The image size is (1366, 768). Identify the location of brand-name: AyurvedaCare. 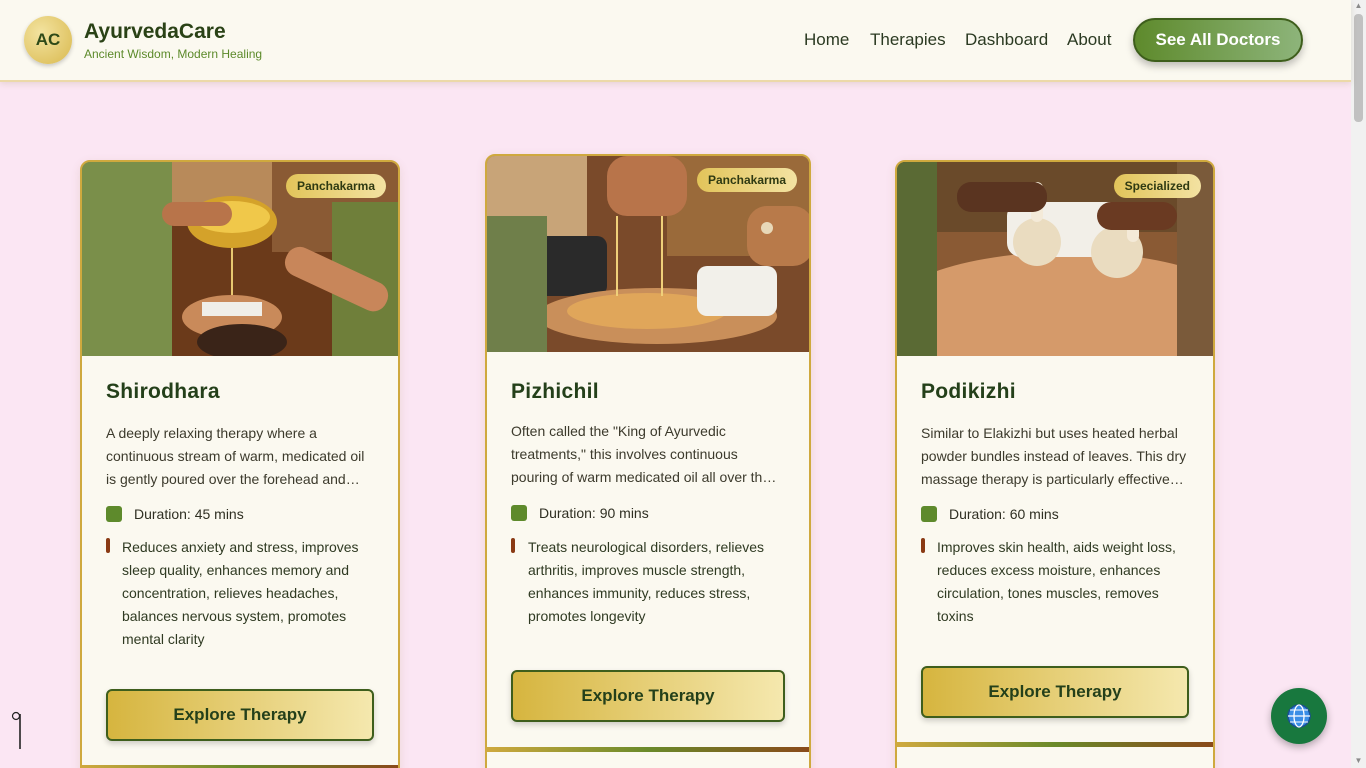
(155, 32).